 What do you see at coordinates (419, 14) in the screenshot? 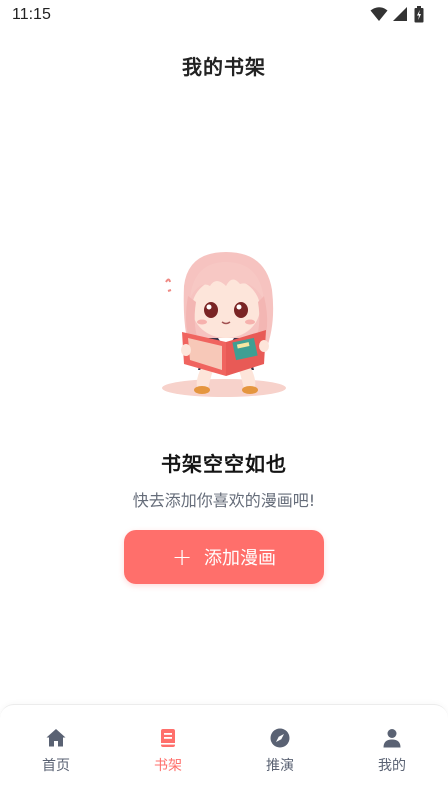
I see `battery-icon` at bounding box center [419, 14].